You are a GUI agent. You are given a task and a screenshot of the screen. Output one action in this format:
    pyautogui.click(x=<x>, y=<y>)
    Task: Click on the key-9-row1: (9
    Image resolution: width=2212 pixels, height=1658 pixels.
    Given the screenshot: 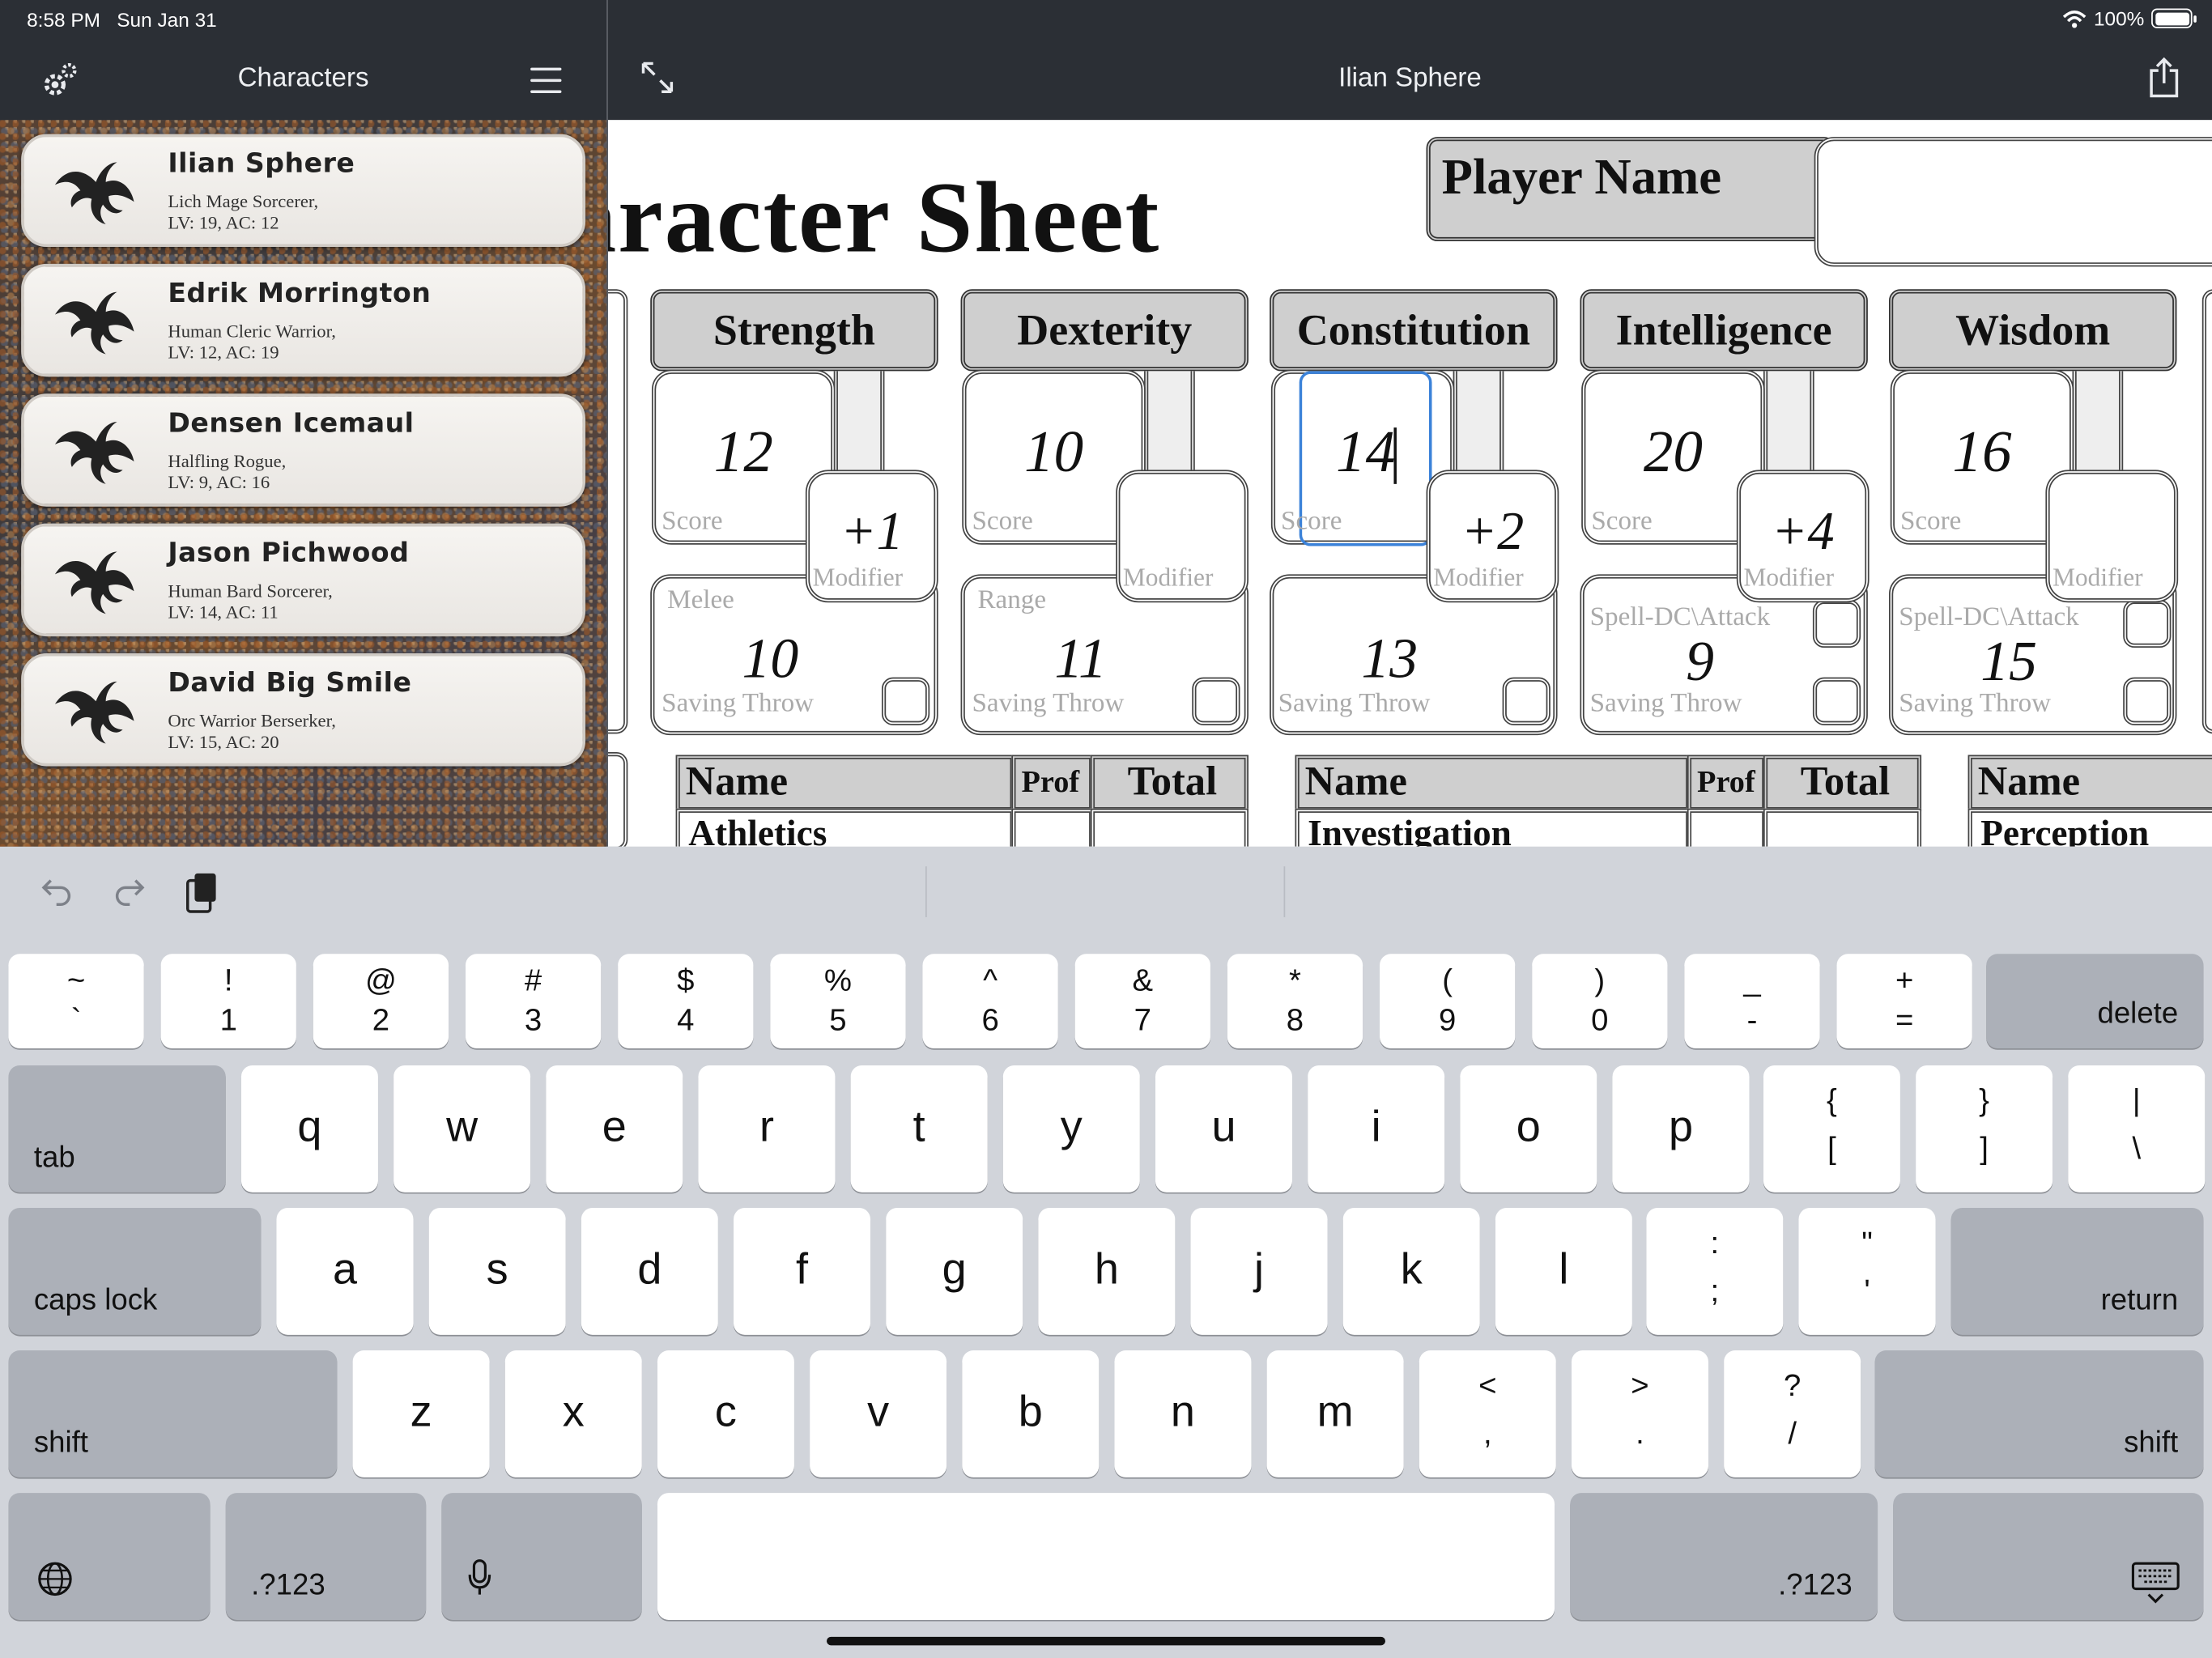 What is the action you would take?
    pyautogui.click(x=1448, y=1001)
    